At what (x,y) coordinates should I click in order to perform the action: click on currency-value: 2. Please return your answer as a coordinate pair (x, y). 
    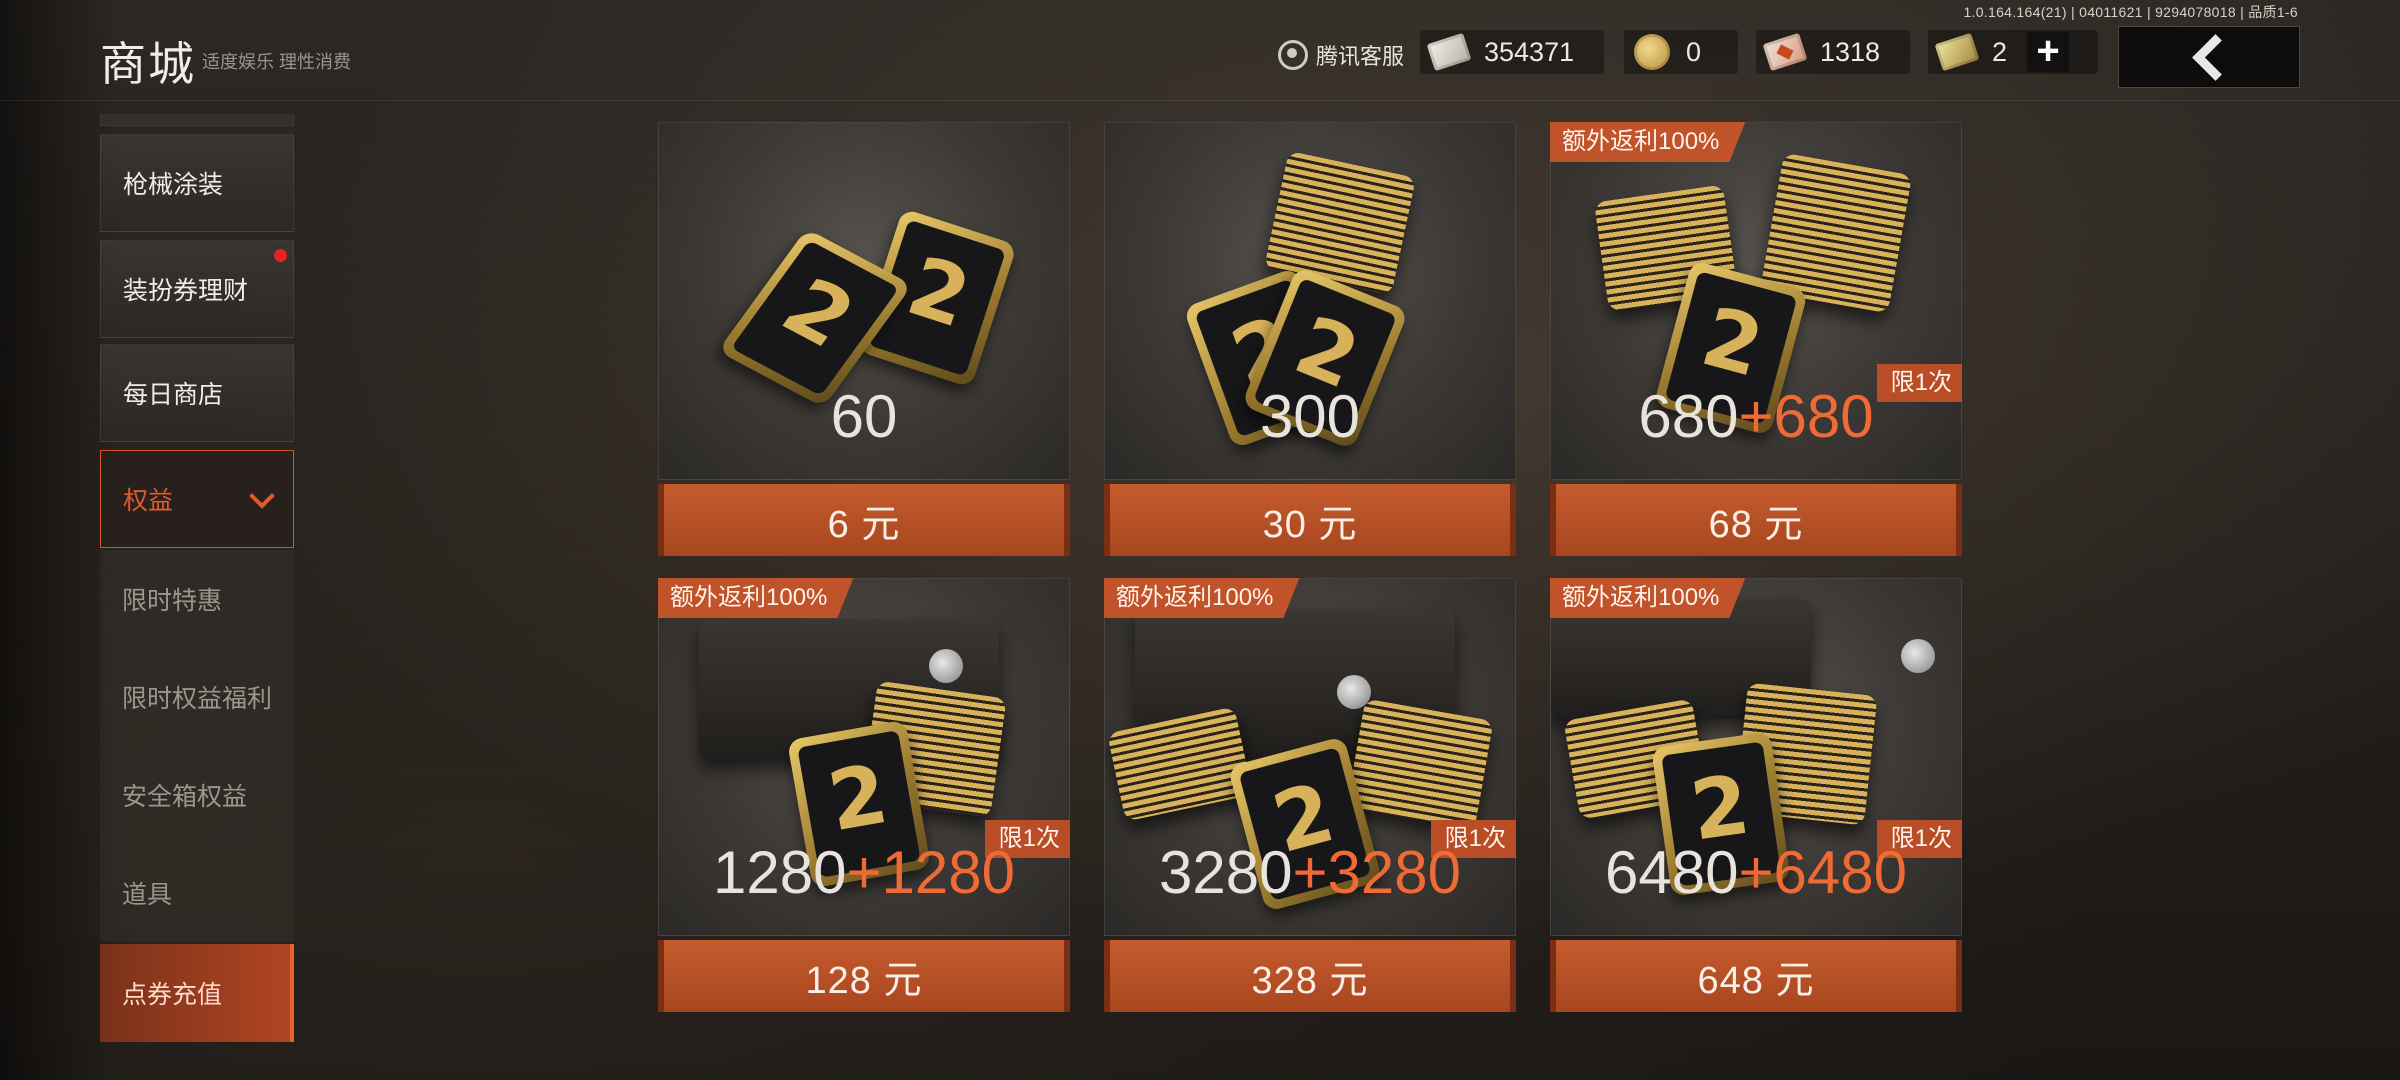
    Looking at the image, I should click on (2000, 51).